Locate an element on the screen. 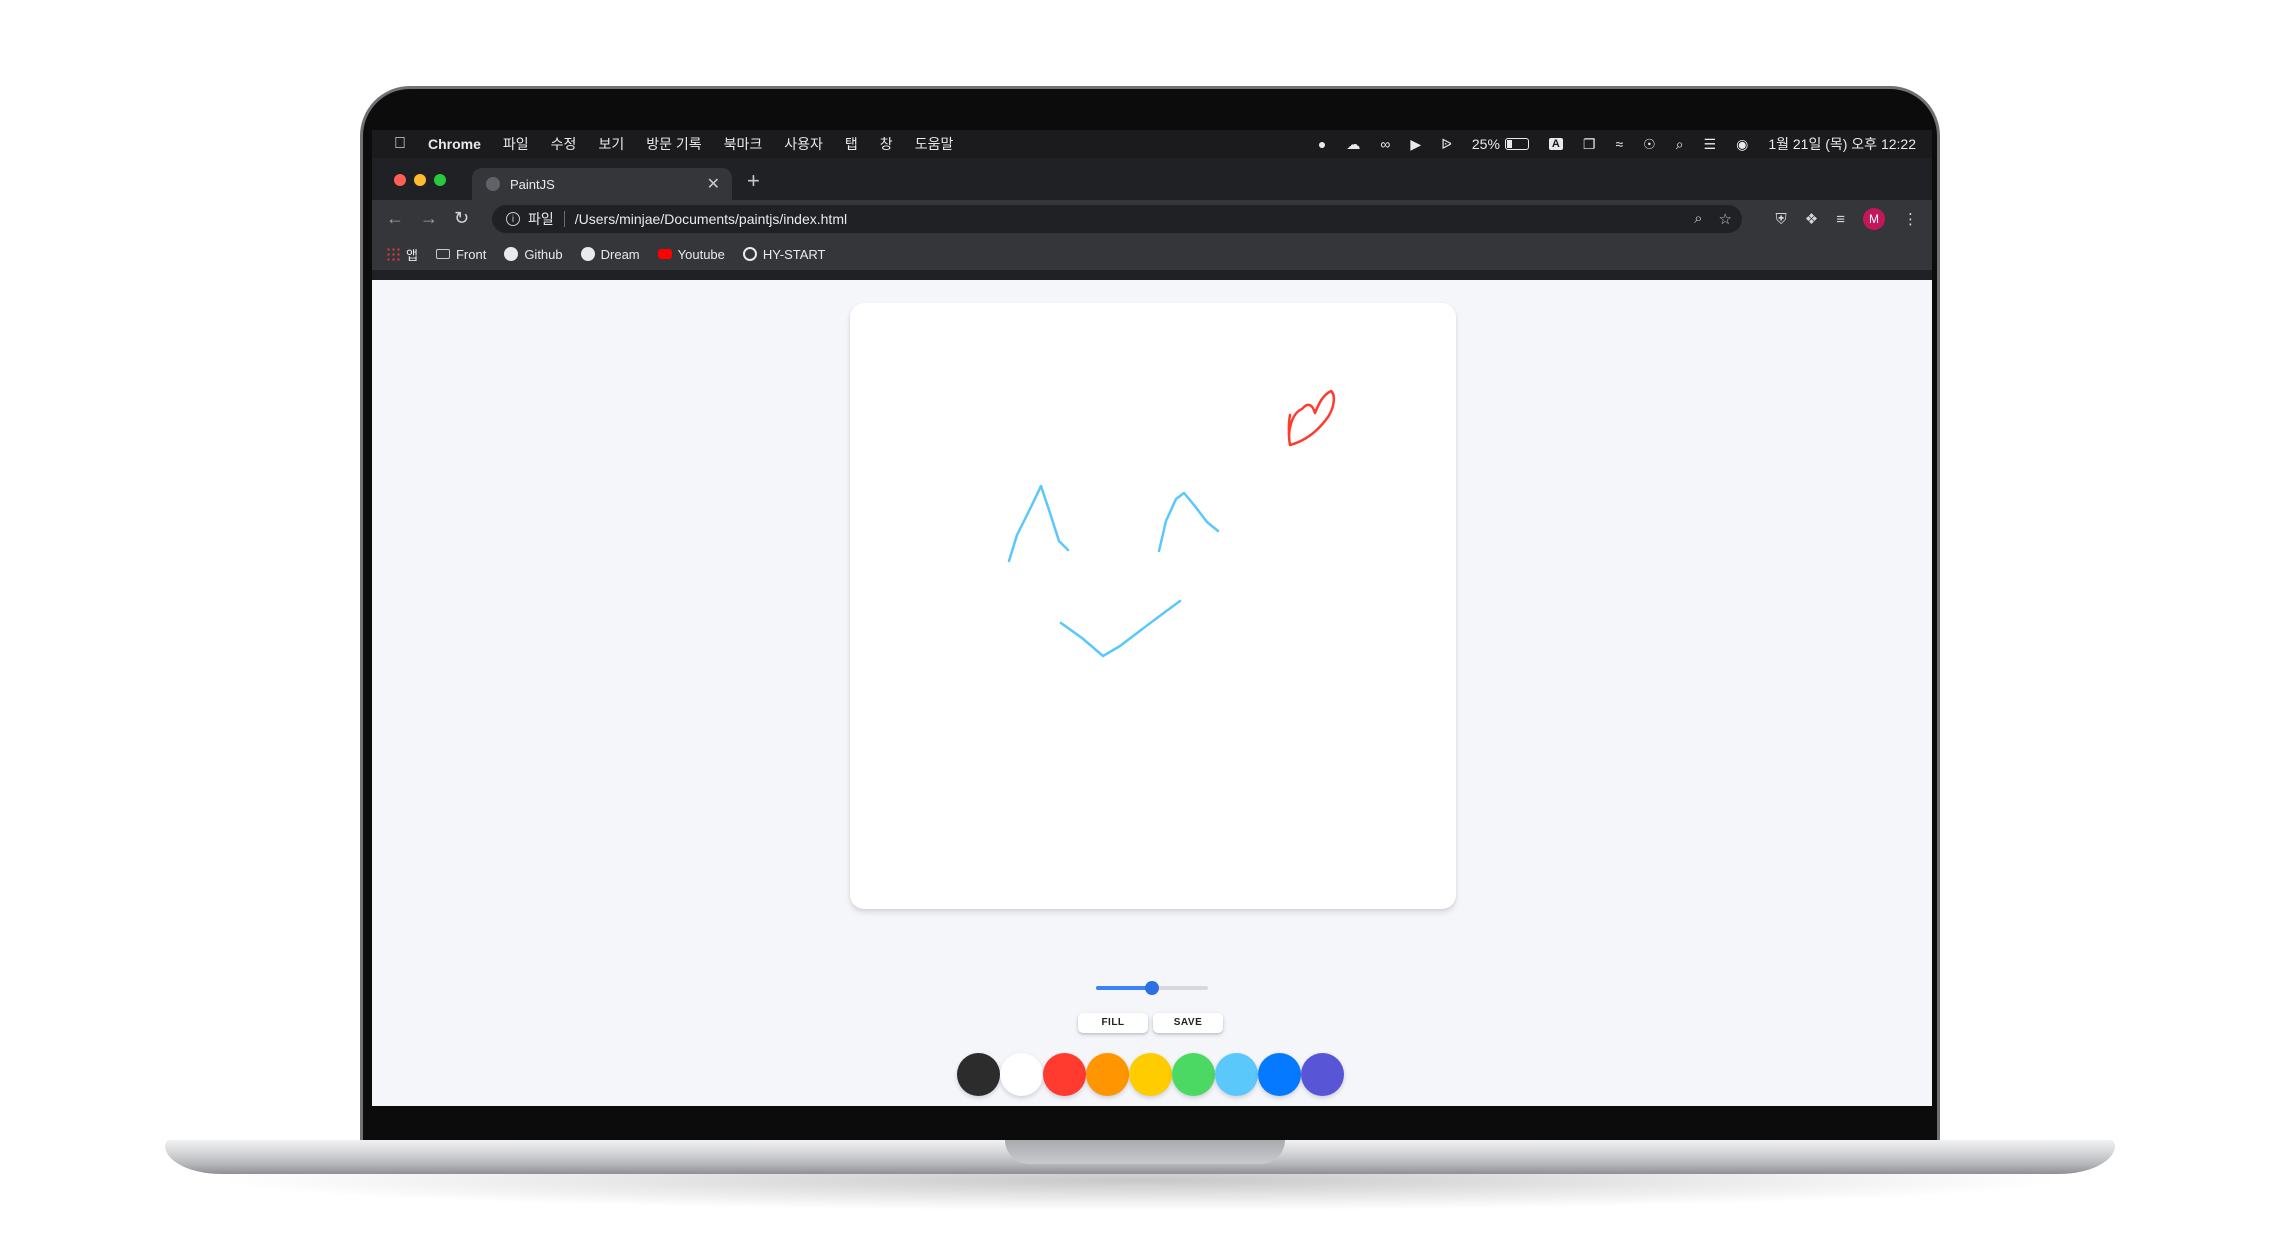 The height and width of the screenshot is (1260, 2280). notification-app-icon: ● is located at coordinates (1322, 144).